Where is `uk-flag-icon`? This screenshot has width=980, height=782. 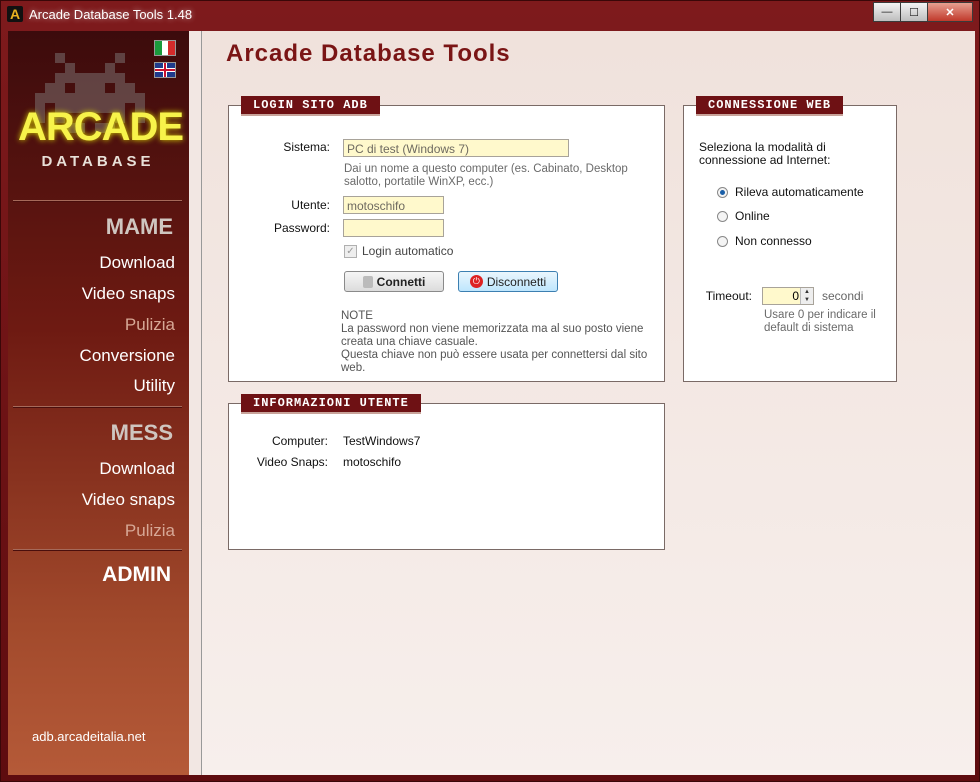 uk-flag-icon is located at coordinates (165, 70).